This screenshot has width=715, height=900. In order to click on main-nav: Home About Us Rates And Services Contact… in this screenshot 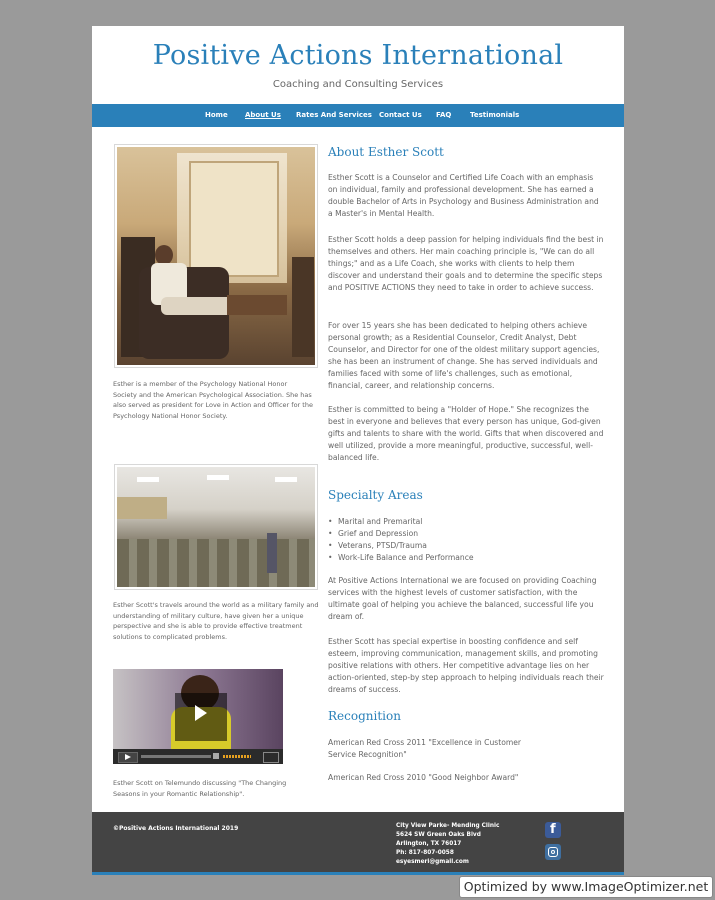, I will do `click(358, 115)`.